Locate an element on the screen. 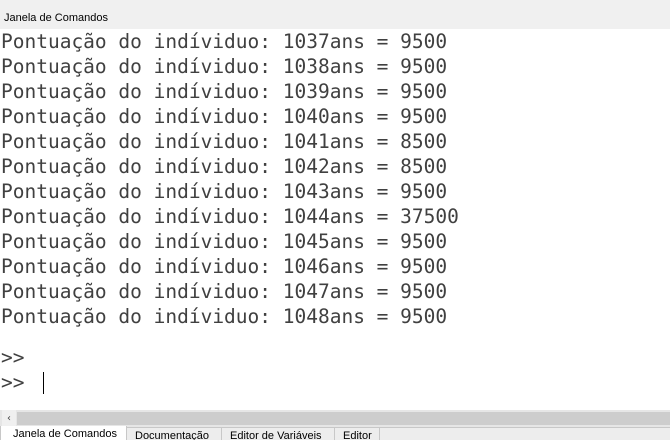 The image size is (670, 440). scroll-left-arrow-icon: ‹ is located at coordinates (9, 418).